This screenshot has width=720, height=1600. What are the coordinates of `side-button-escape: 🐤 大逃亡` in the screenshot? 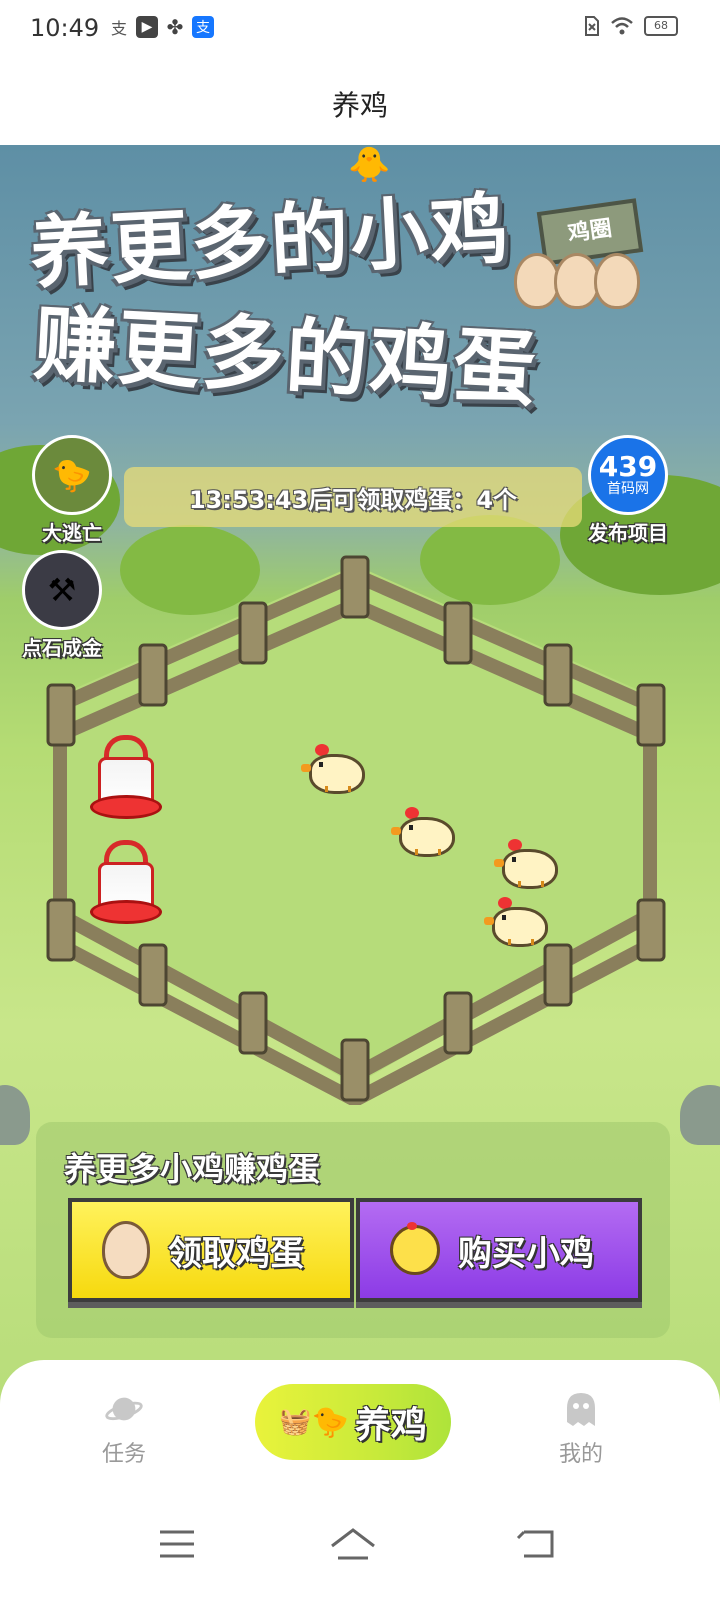 It's located at (72, 490).